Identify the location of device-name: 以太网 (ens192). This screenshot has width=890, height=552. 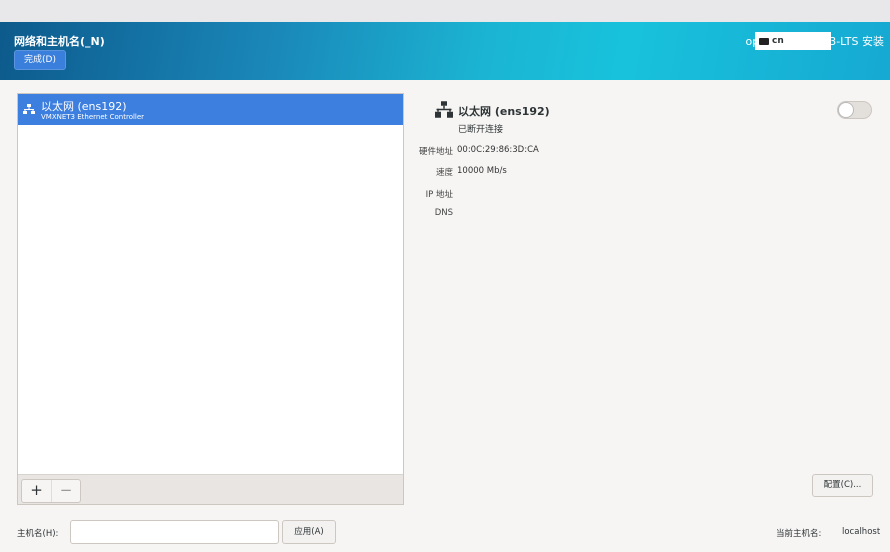
(84, 106).